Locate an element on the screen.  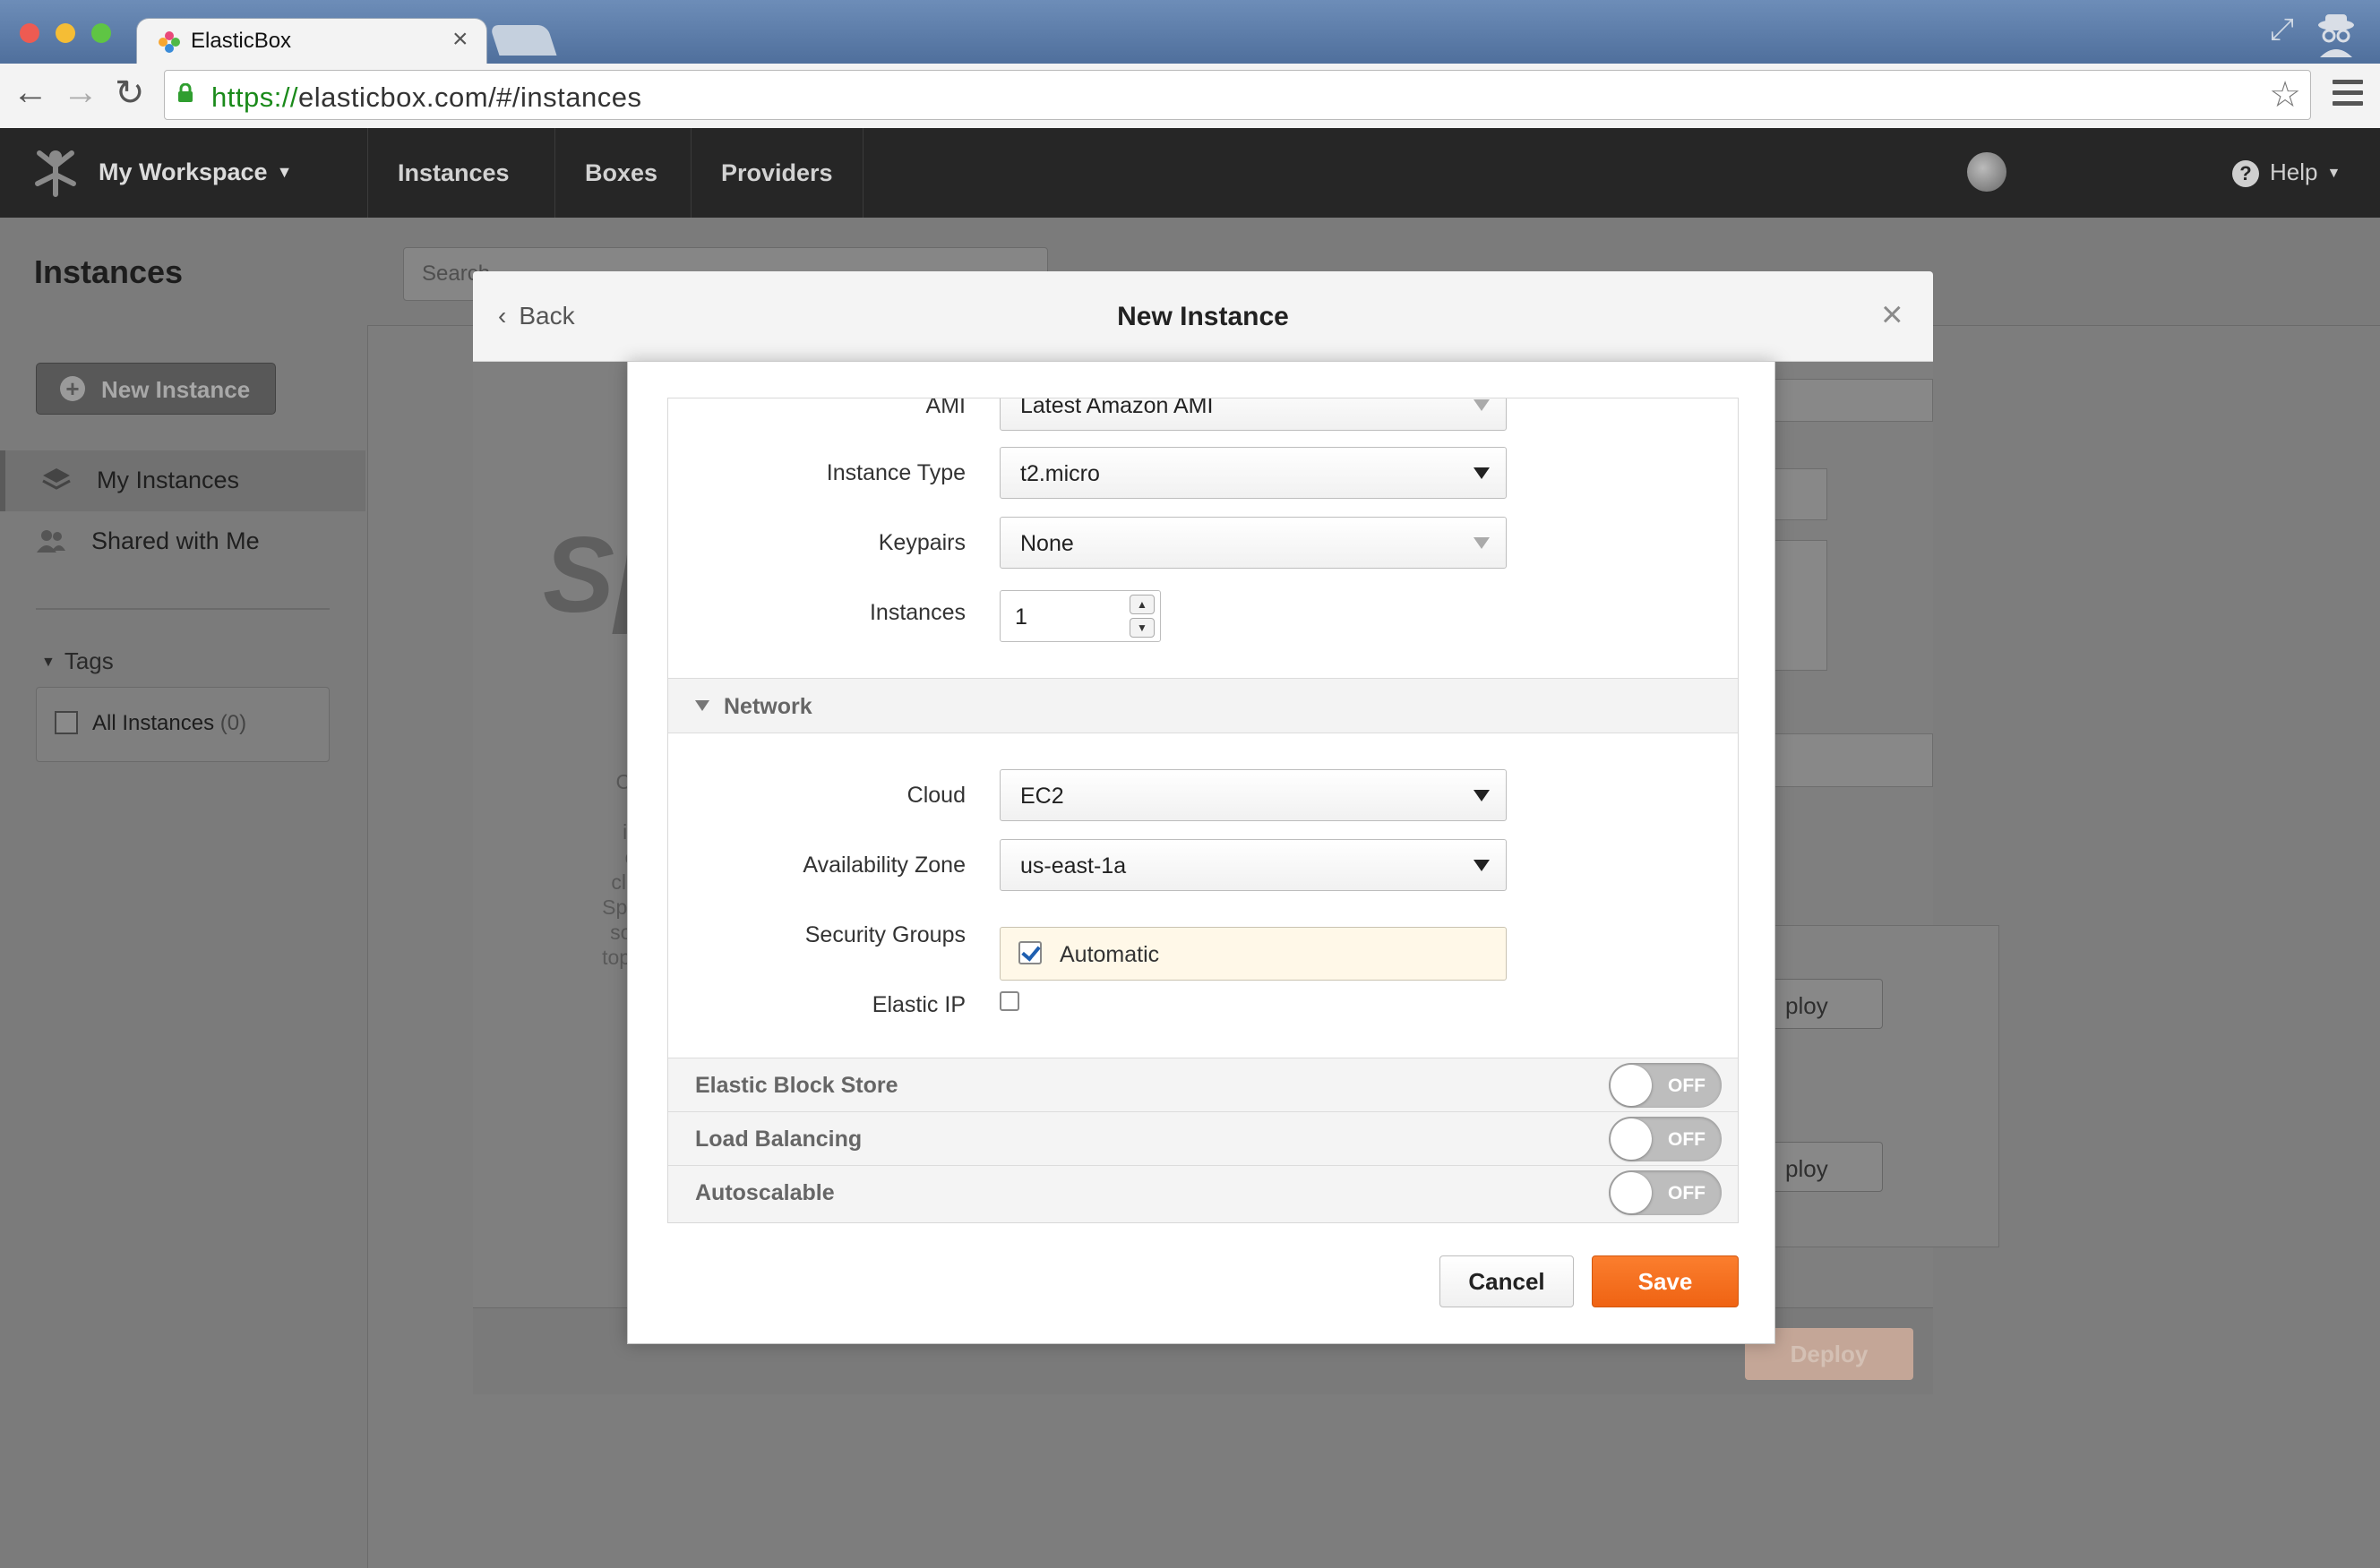
instances-stepper: 1 ▲ ▼ is located at coordinates (1080, 616).